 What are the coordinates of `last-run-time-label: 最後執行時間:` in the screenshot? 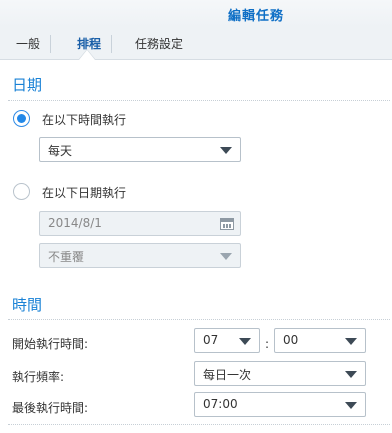 It's located at (50, 408).